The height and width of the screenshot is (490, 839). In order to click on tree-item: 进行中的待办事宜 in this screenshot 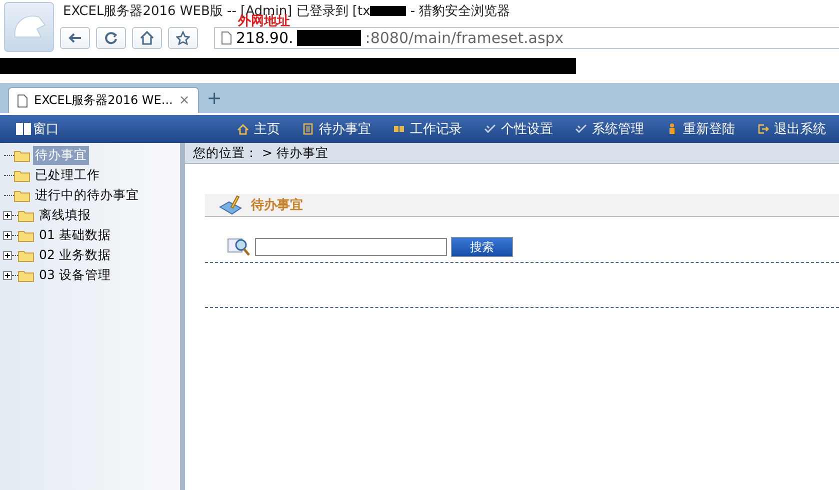, I will do `click(87, 195)`.